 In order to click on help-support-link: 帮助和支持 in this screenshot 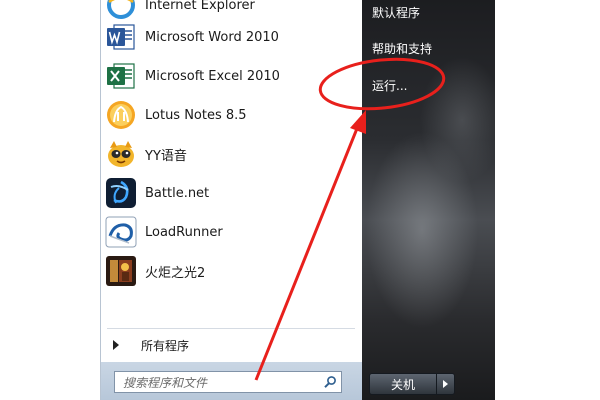, I will do `click(402, 48)`.